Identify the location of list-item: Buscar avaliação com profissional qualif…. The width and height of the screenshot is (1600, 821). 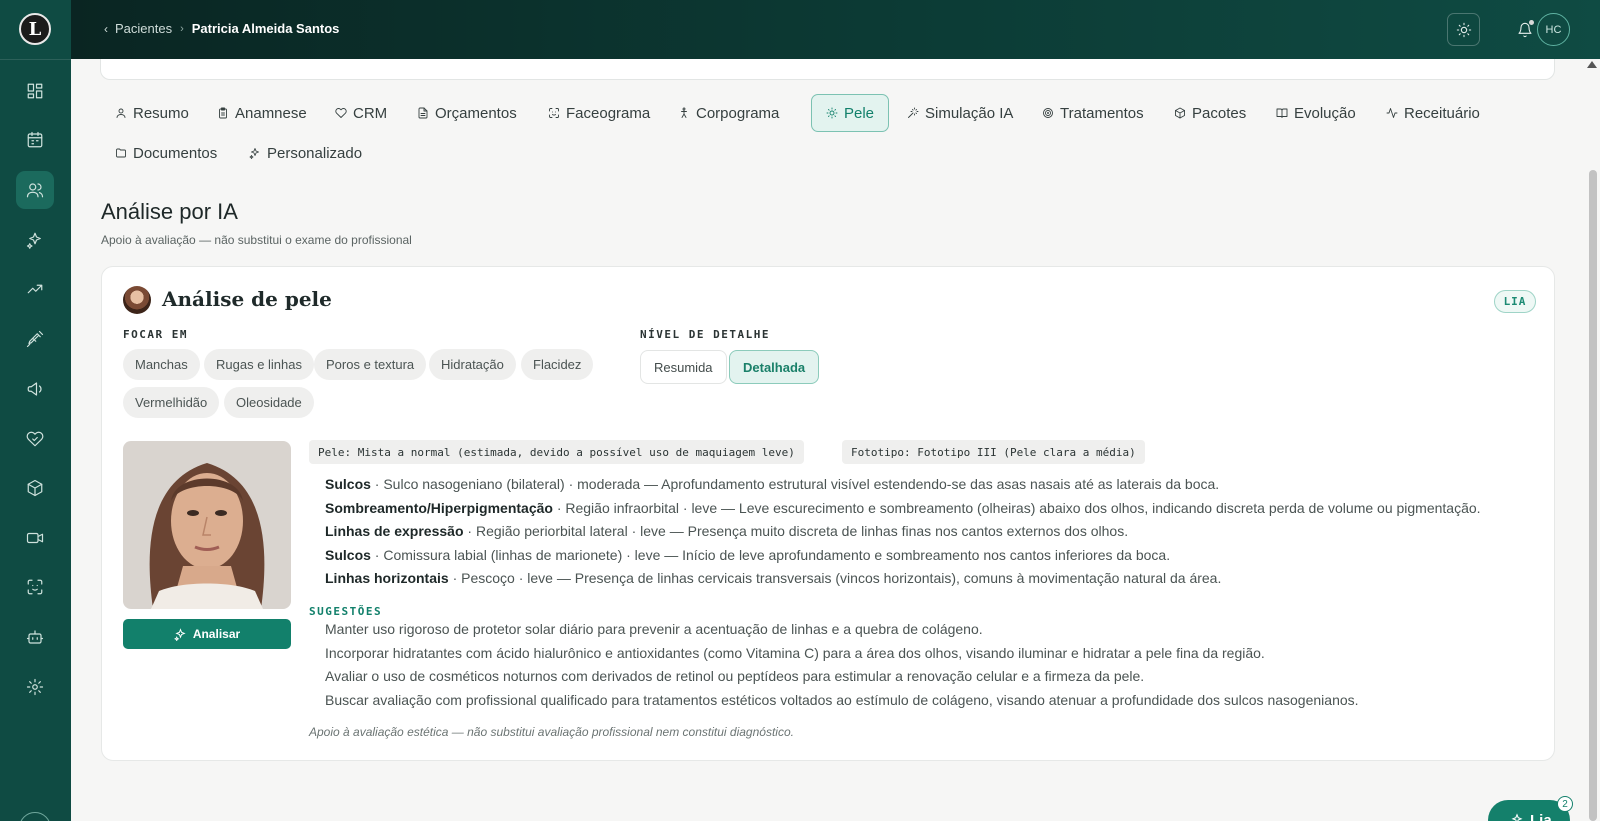
(842, 699).